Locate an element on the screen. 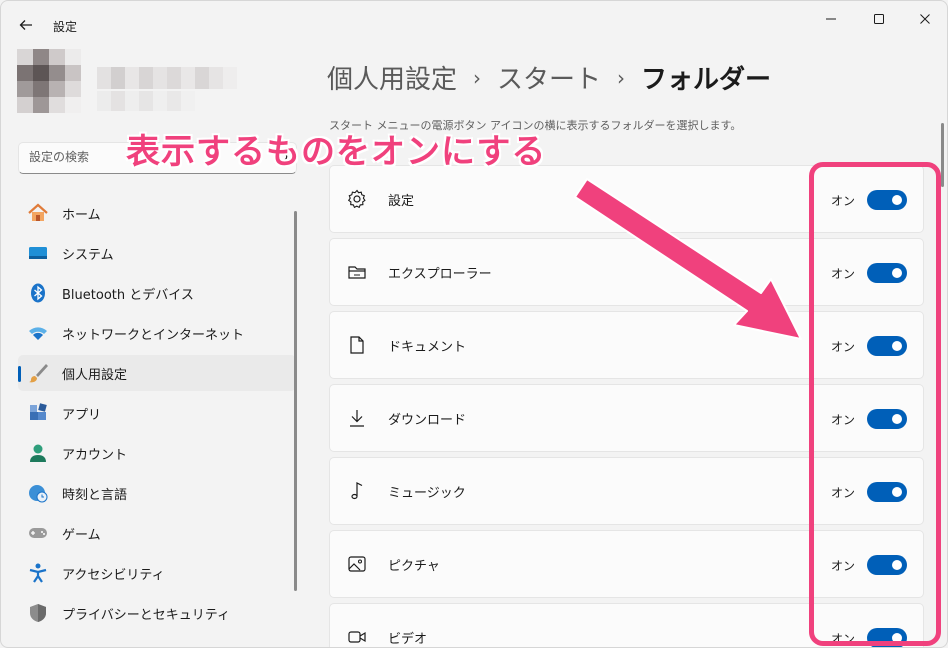 Image resolution: width=948 pixels, height=648 pixels. breadcrumb-personalization: 個人用設定 is located at coordinates (392, 77).